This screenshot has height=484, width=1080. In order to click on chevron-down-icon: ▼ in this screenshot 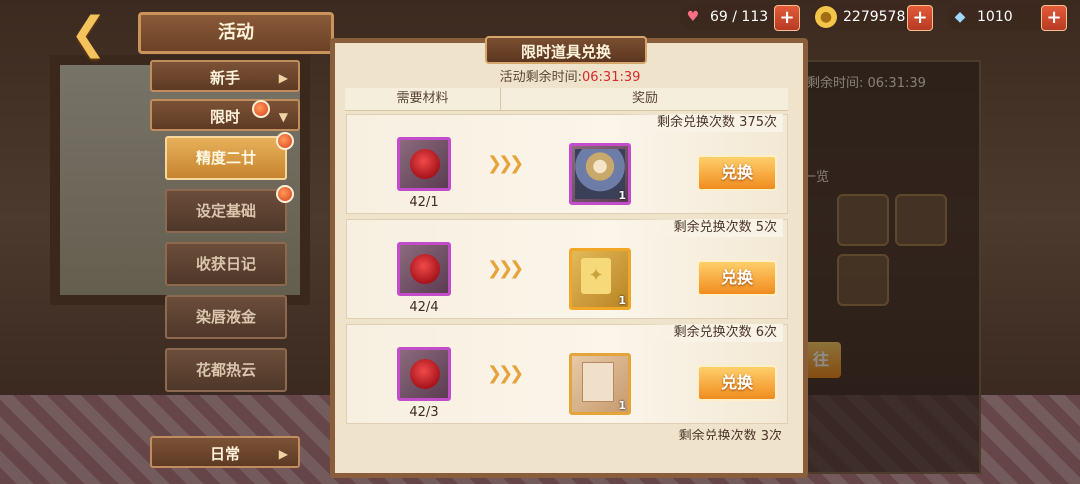, I will do `click(283, 117)`.